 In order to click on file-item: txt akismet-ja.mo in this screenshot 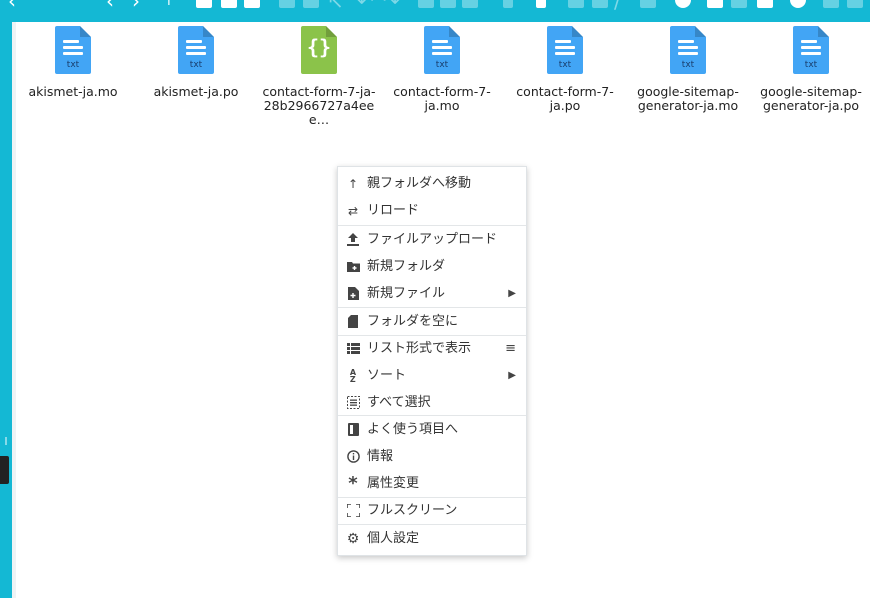, I will do `click(73, 62)`.